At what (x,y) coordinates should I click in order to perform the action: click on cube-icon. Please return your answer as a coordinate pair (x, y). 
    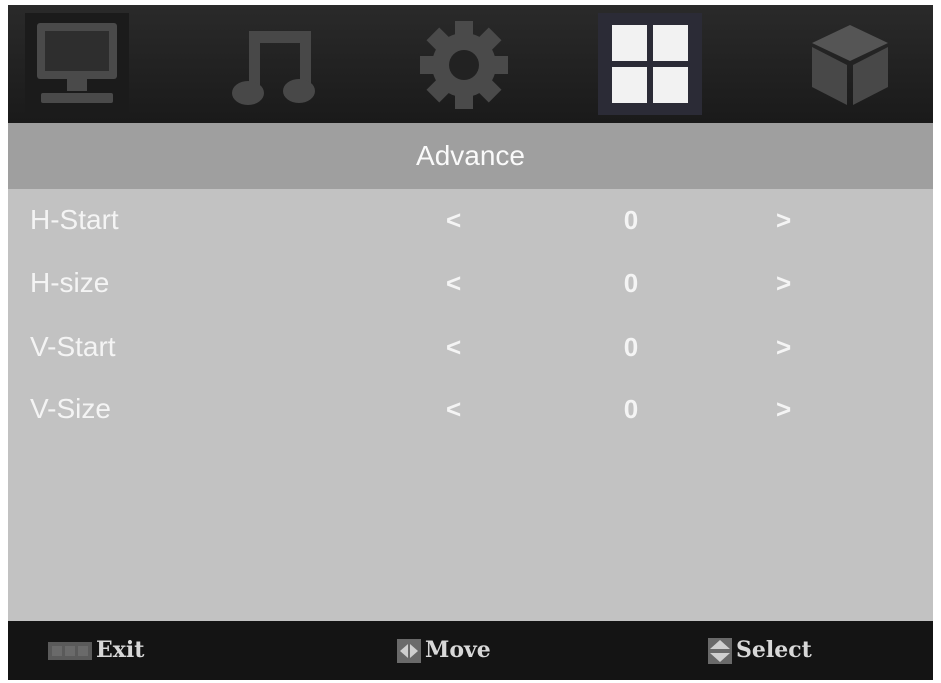
    Looking at the image, I should click on (850, 65).